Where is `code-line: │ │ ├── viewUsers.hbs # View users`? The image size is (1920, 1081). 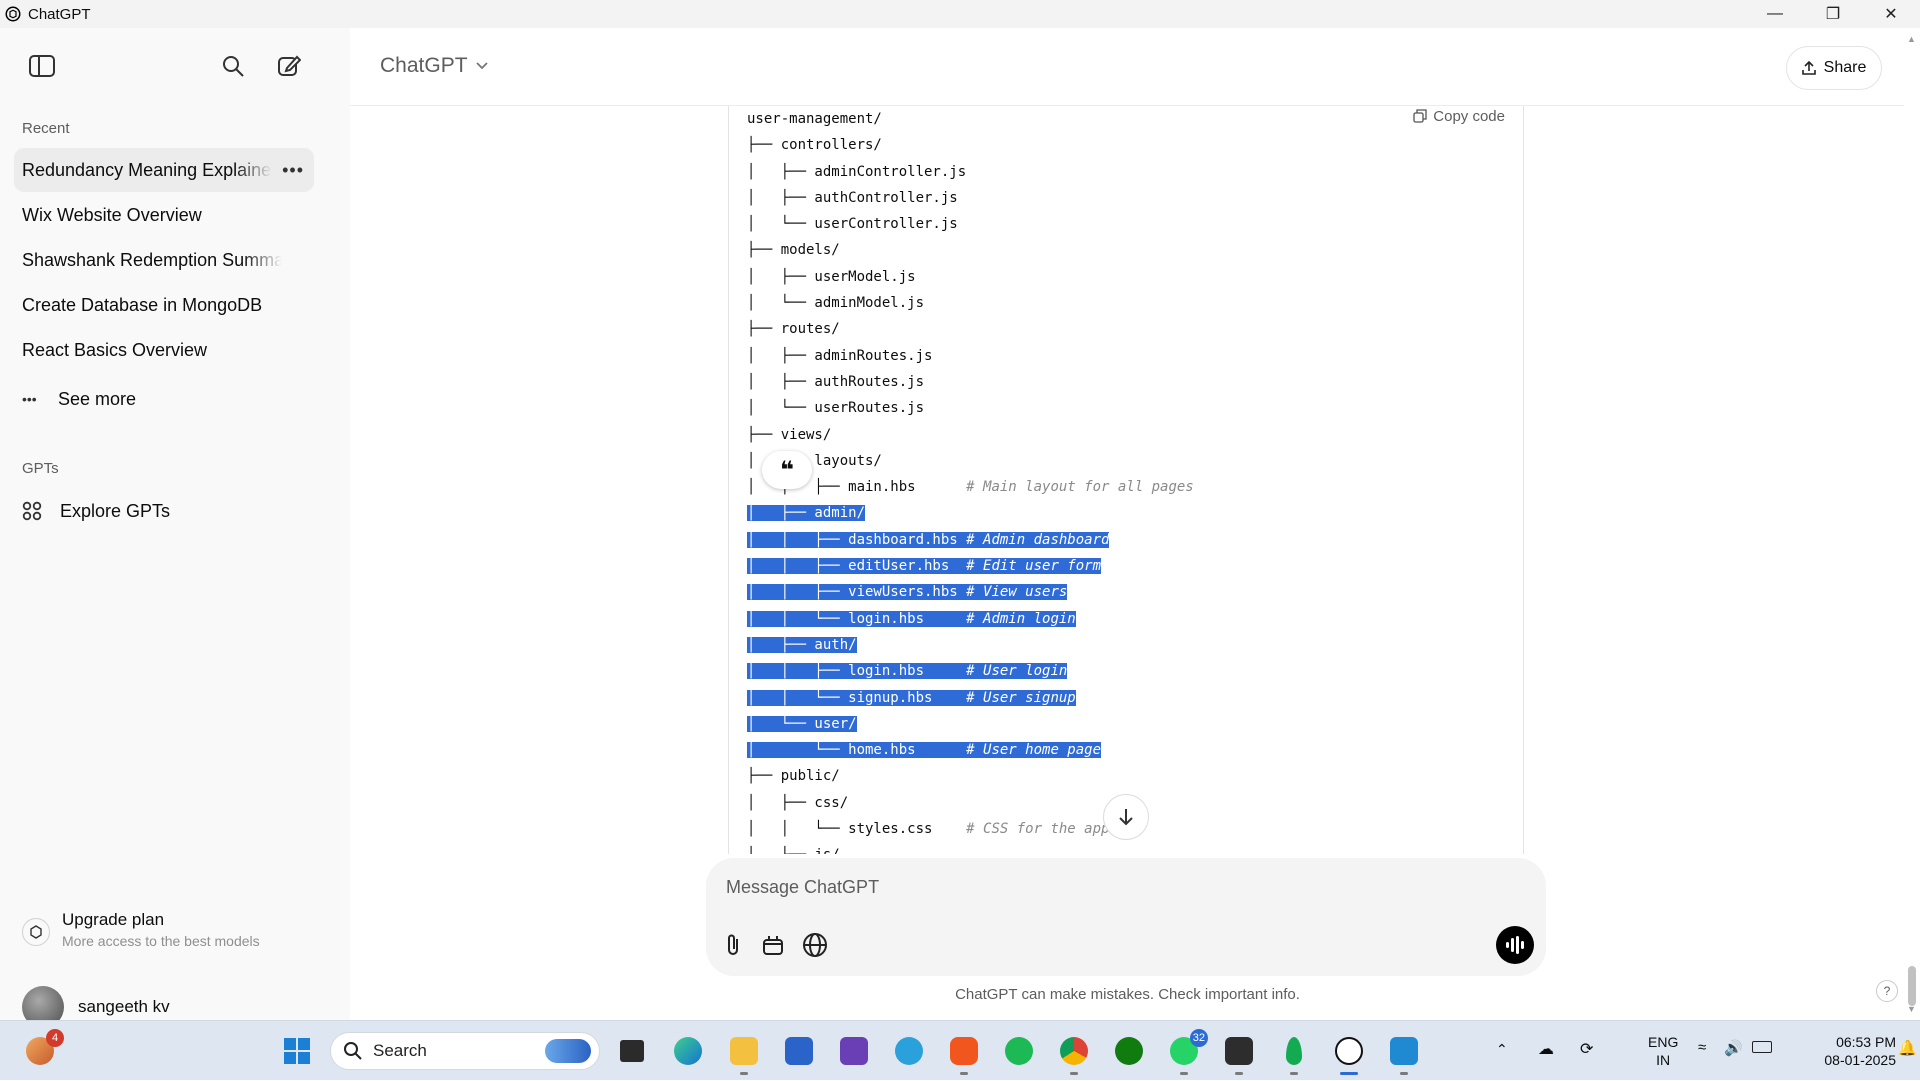 code-line: │ │ ├── viewUsers.hbs # View users is located at coordinates (970, 592).